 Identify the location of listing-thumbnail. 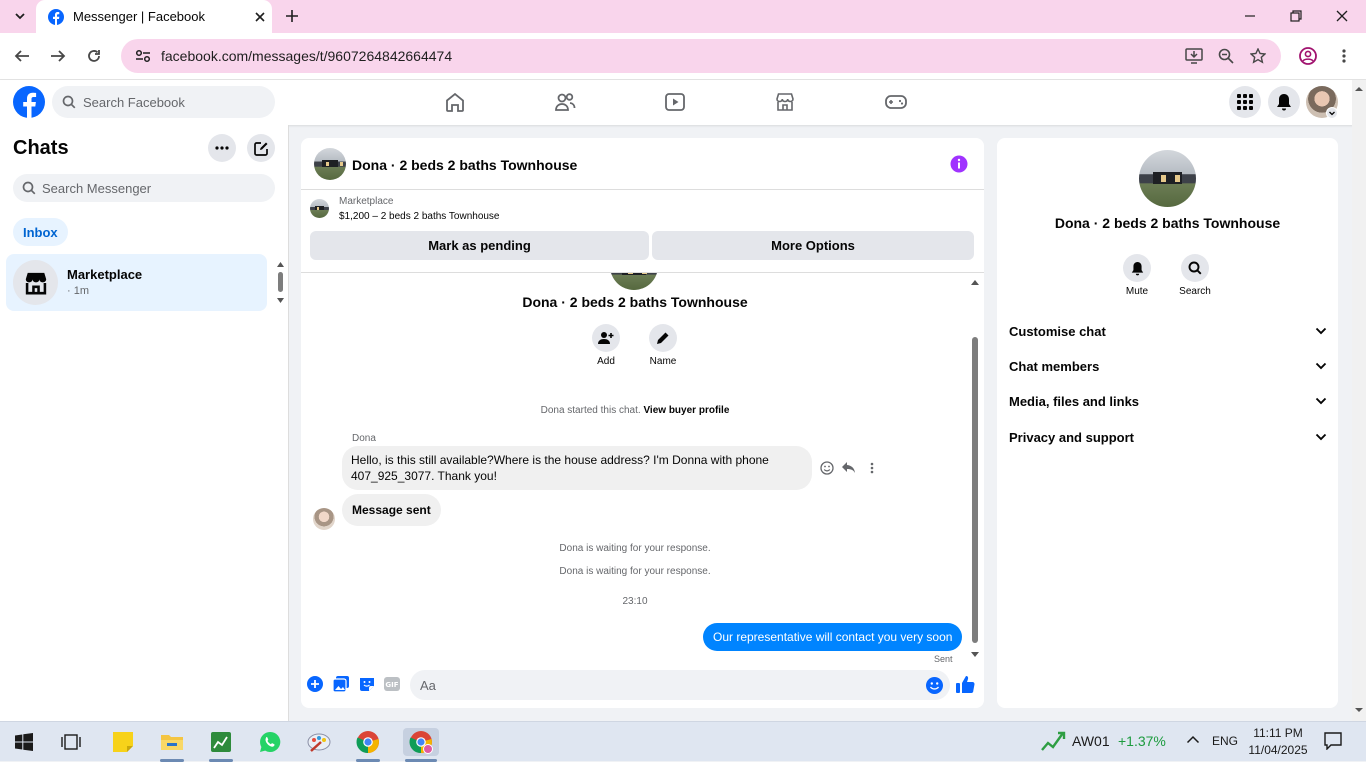
(319, 208).